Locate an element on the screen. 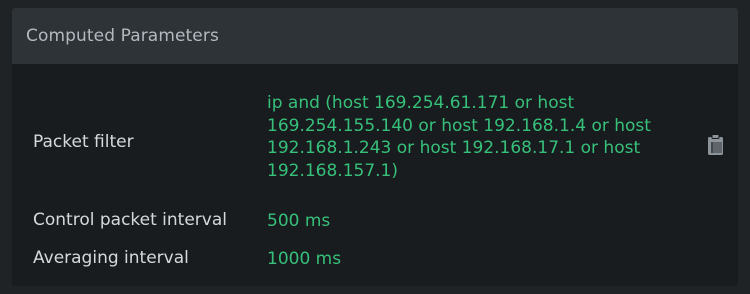  averaging-interval-row: Averaging interval 1000 ms is located at coordinates (375, 258).